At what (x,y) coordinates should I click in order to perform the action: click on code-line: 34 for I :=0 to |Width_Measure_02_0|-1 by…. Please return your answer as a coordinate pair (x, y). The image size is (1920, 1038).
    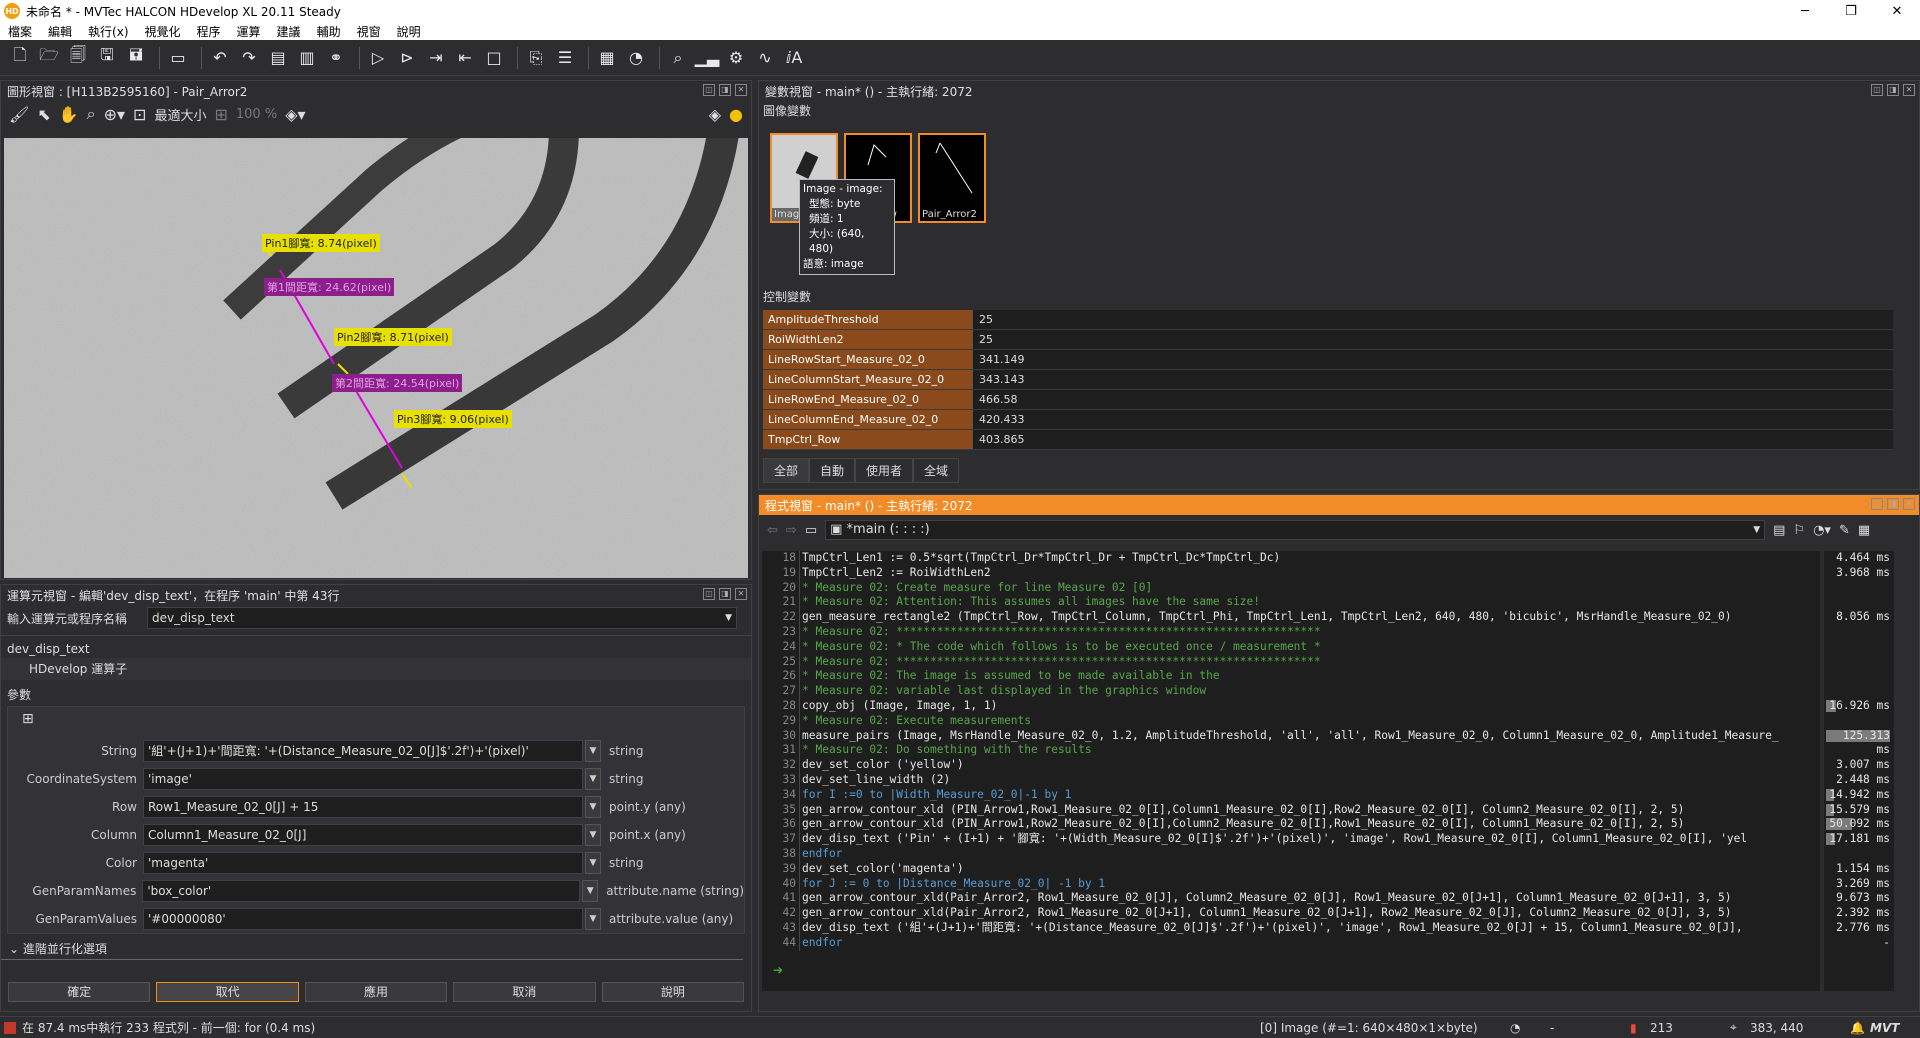
    Looking at the image, I should click on (1291, 795).